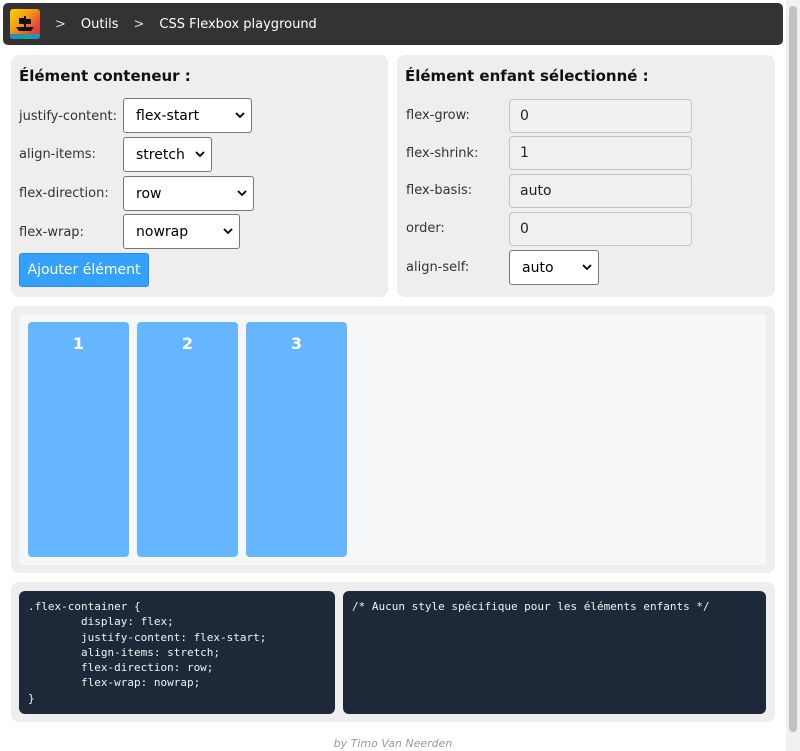  Describe the element at coordinates (600, 153) in the screenshot. I see `flex-shrink-input: 1` at that location.